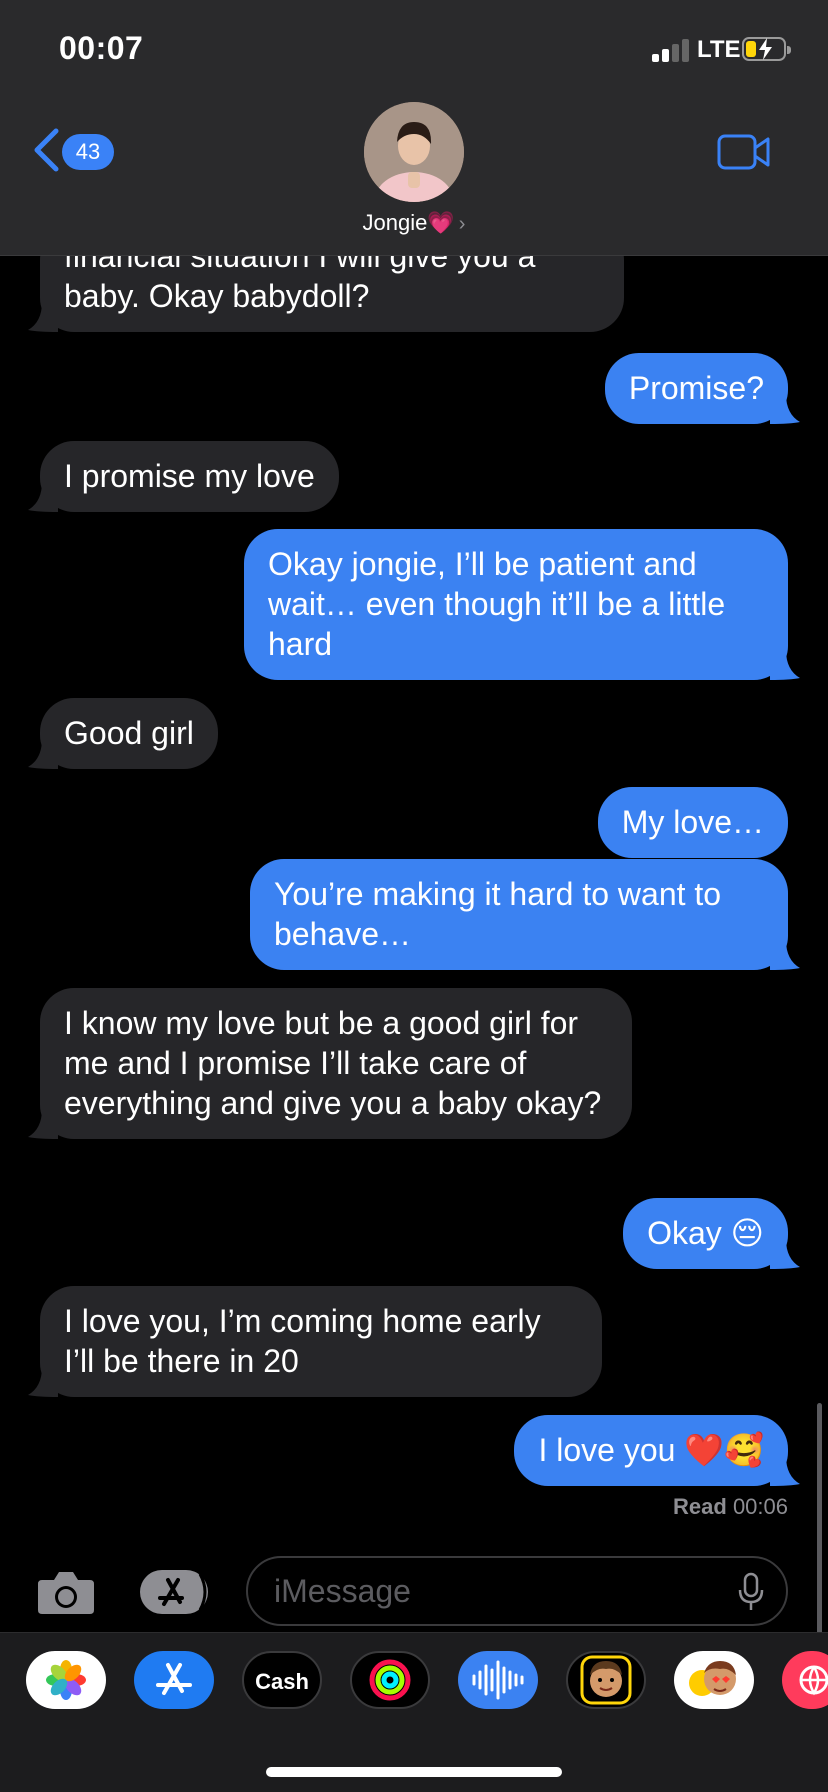 Image resolution: width=828 pixels, height=1792 pixels. Describe the element at coordinates (813, 1680) in the screenshot. I see `globe-icon` at that location.